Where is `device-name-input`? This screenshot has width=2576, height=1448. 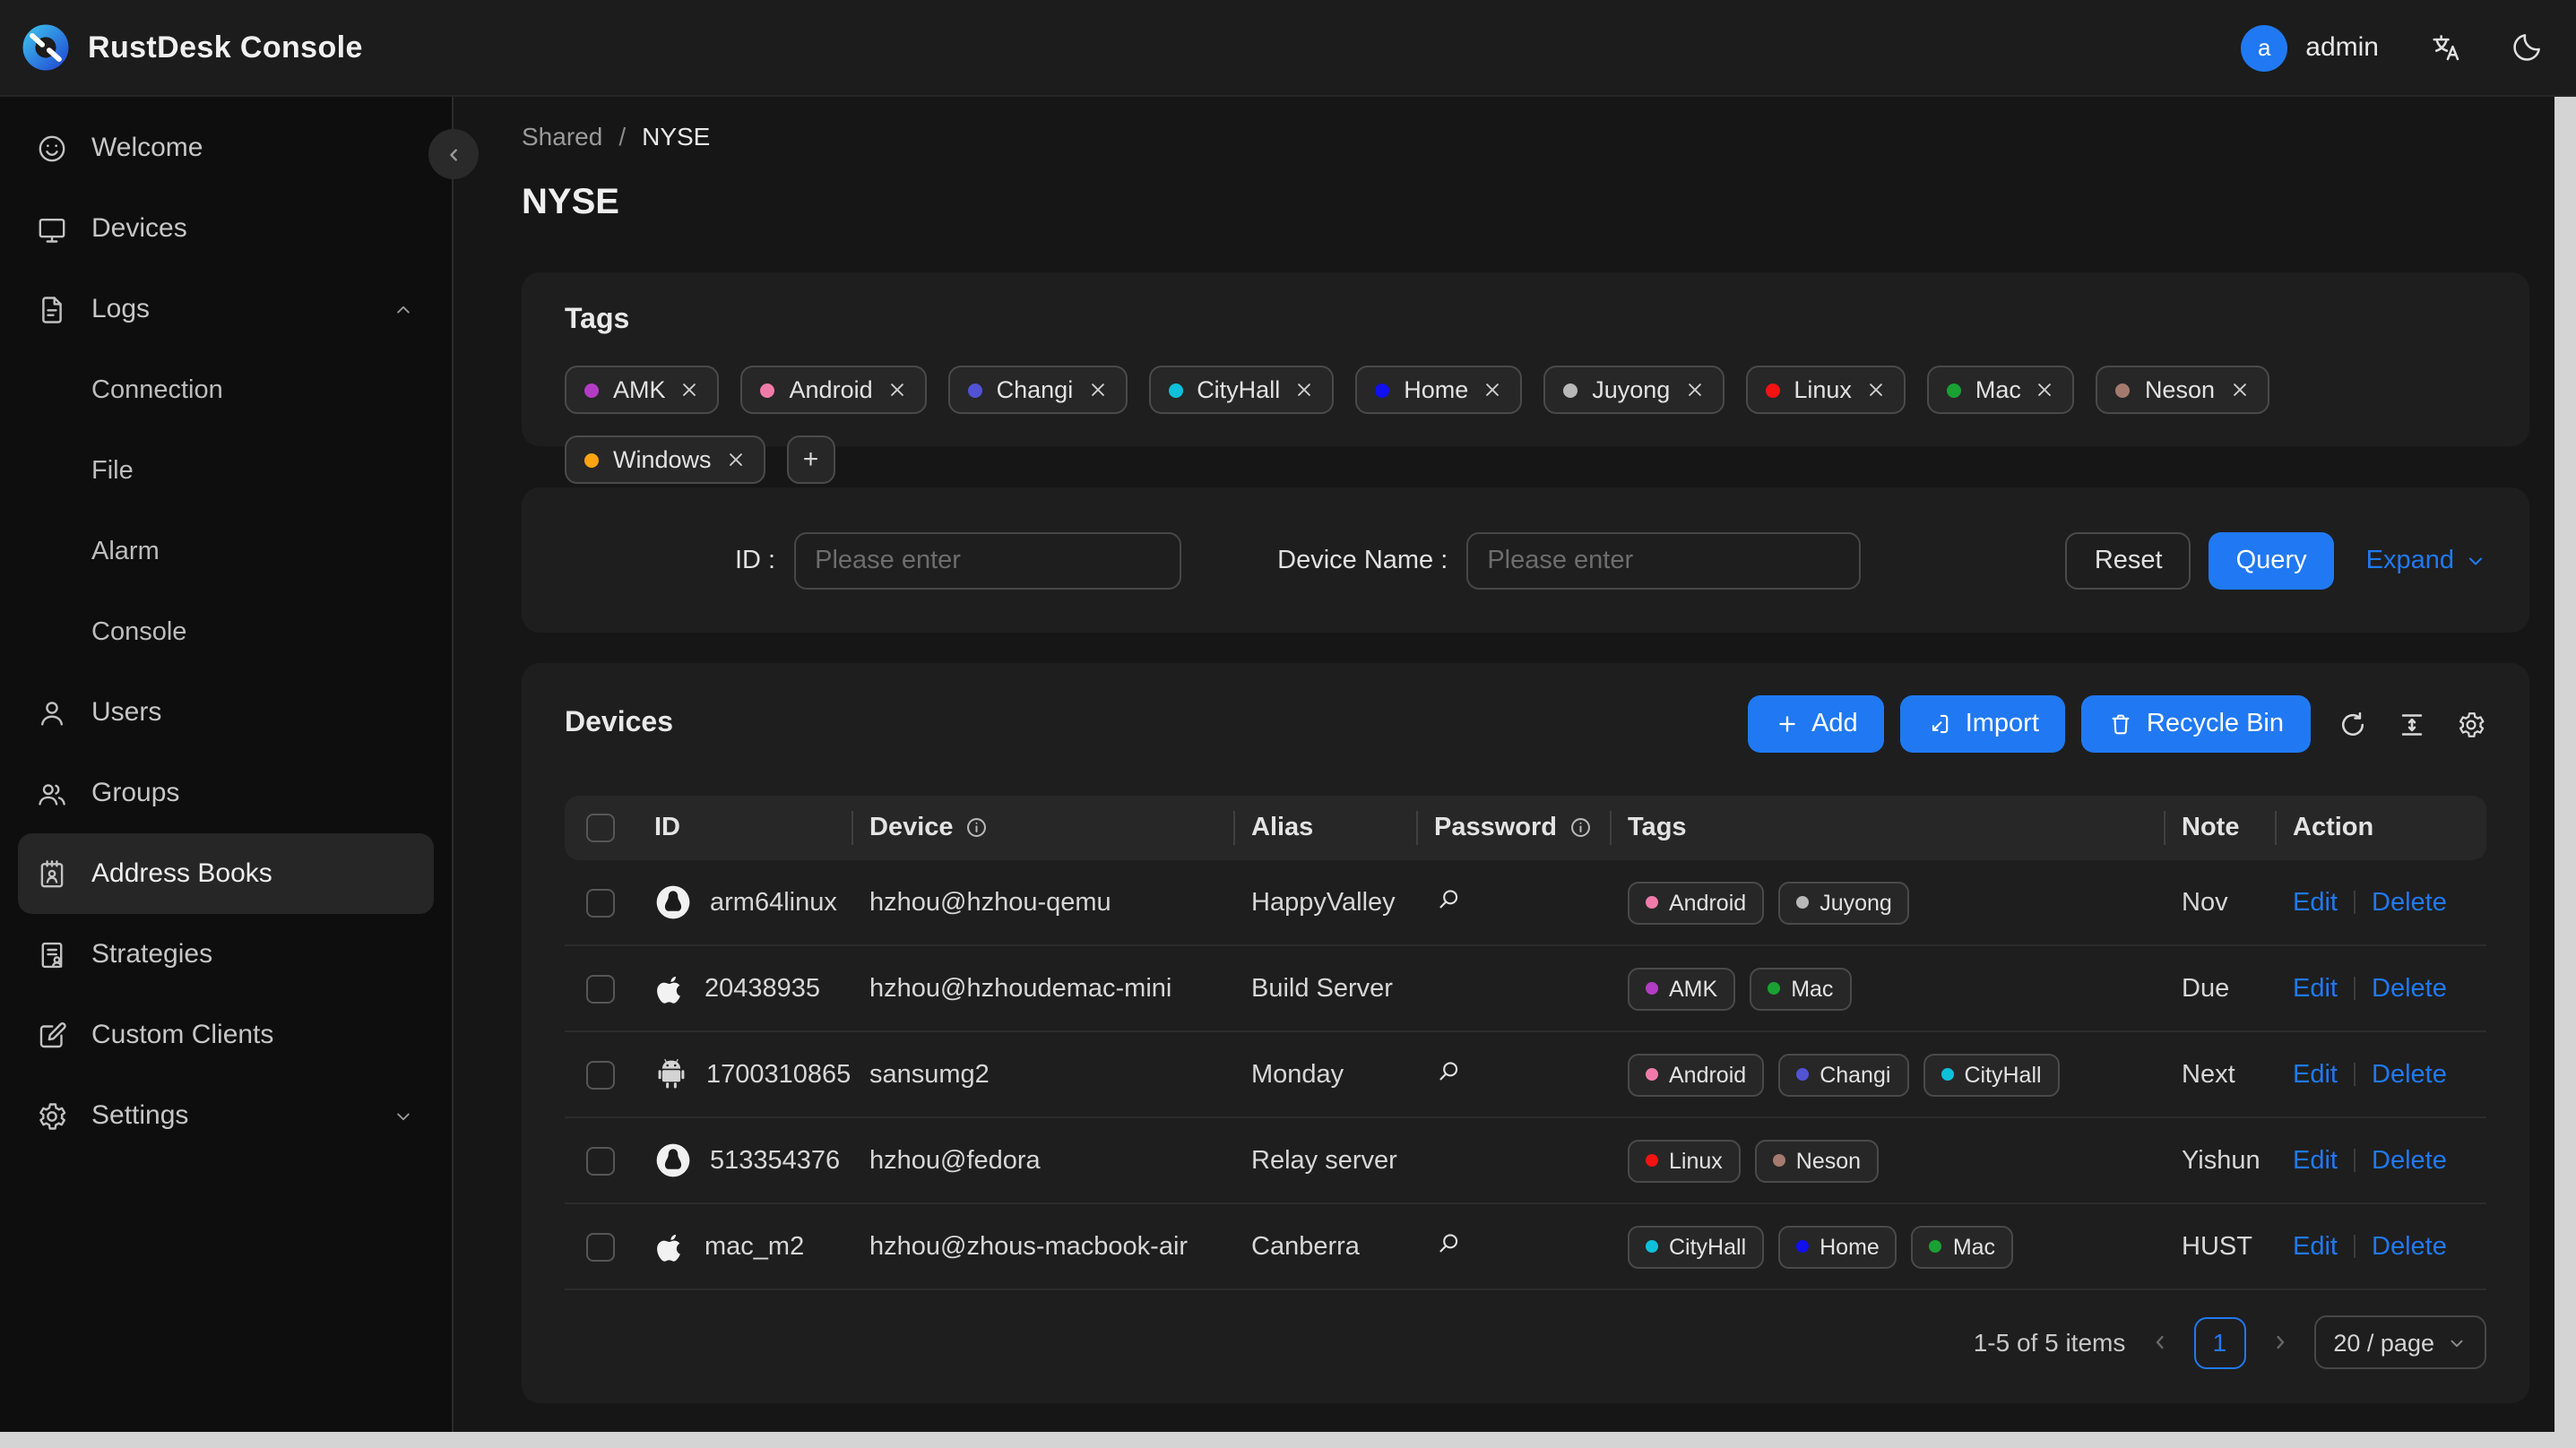 device-name-input is located at coordinates (1663, 560).